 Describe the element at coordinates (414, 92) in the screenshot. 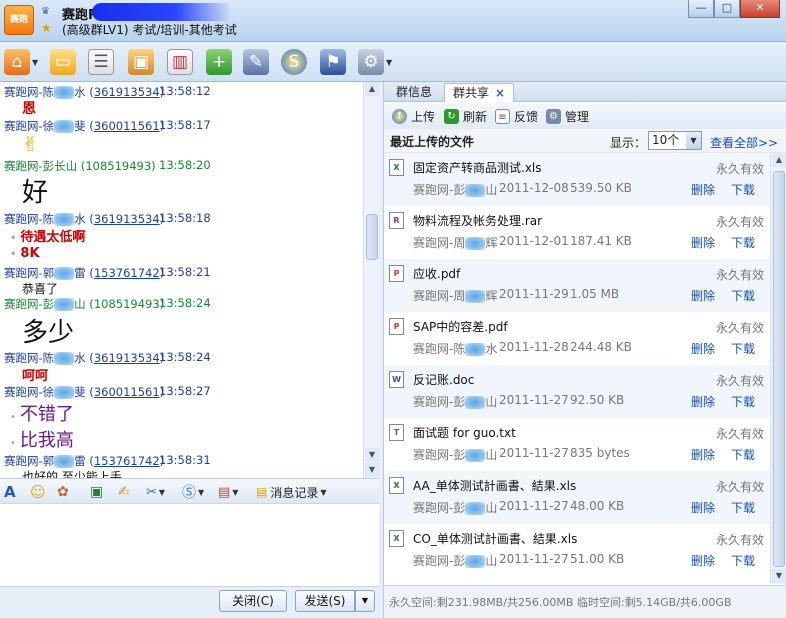

I see `tab-group-info: 群信息` at that location.